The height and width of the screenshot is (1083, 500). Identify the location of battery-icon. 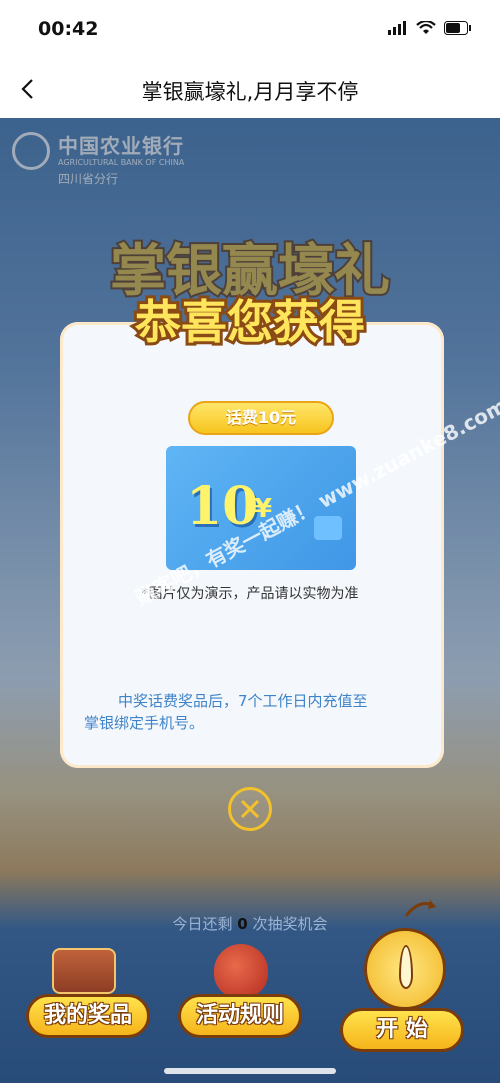
(457, 28).